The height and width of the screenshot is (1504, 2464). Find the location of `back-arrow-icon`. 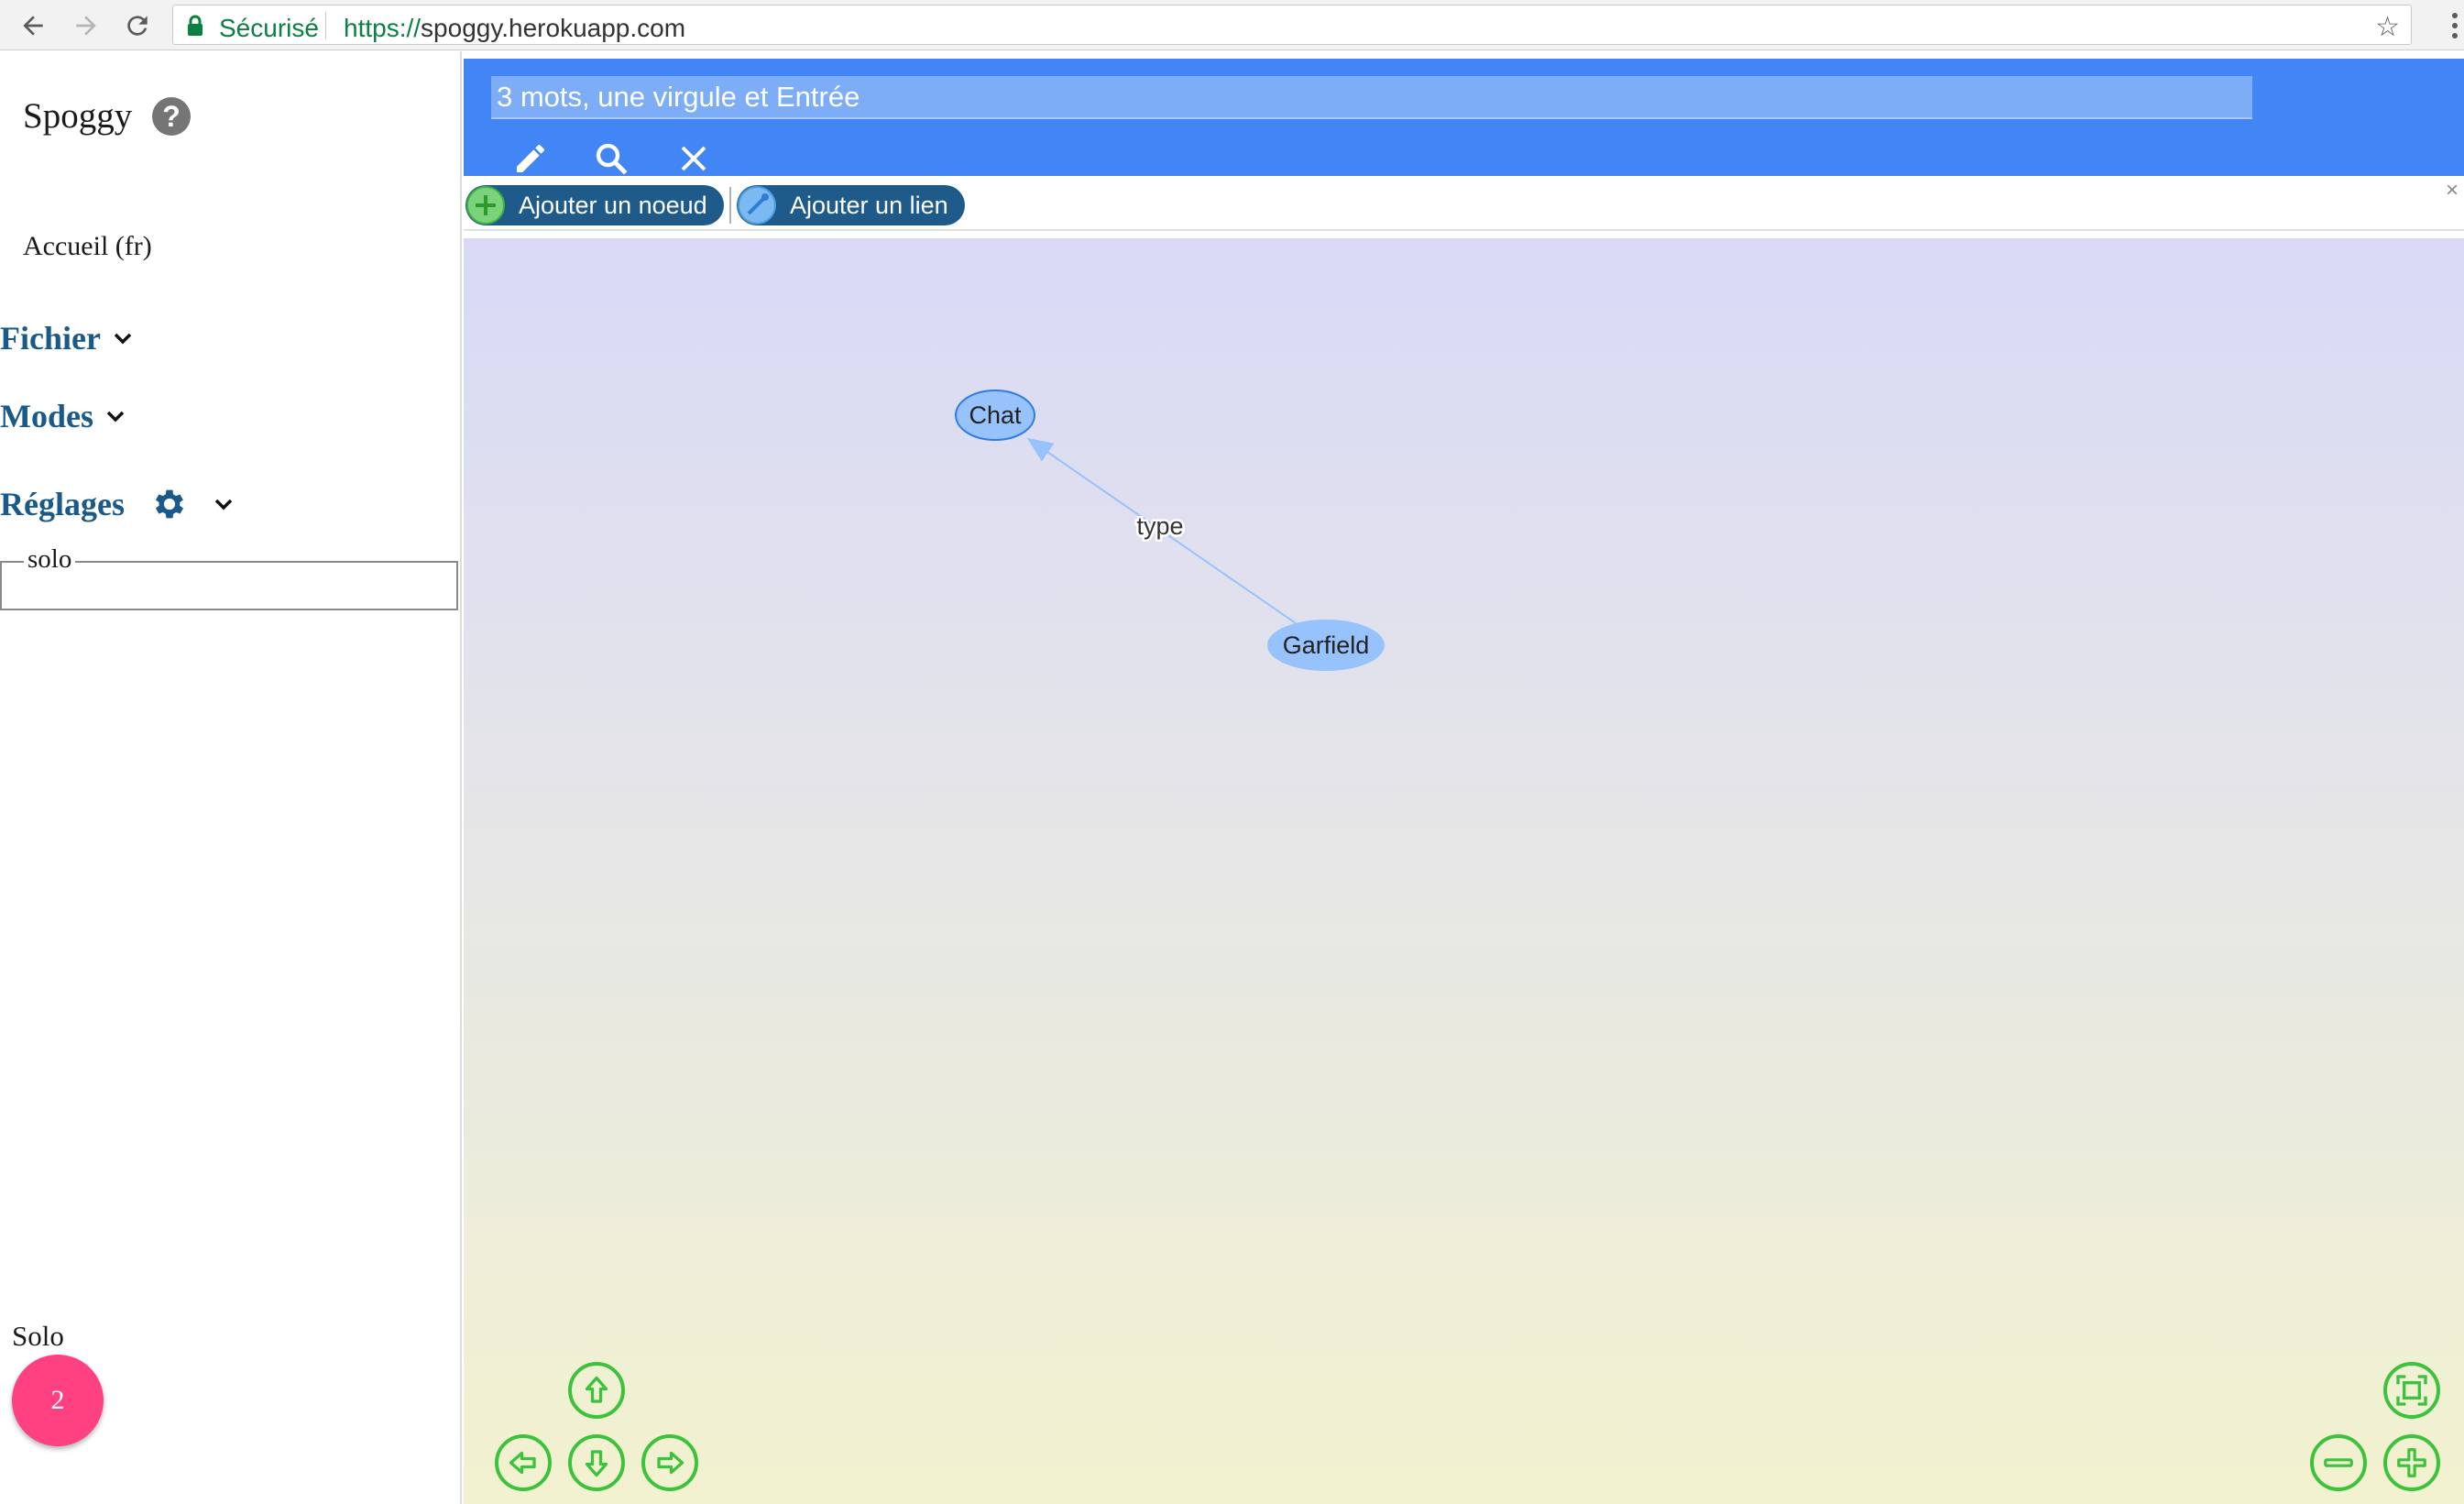

back-arrow-icon is located at coordinates (33, 26).